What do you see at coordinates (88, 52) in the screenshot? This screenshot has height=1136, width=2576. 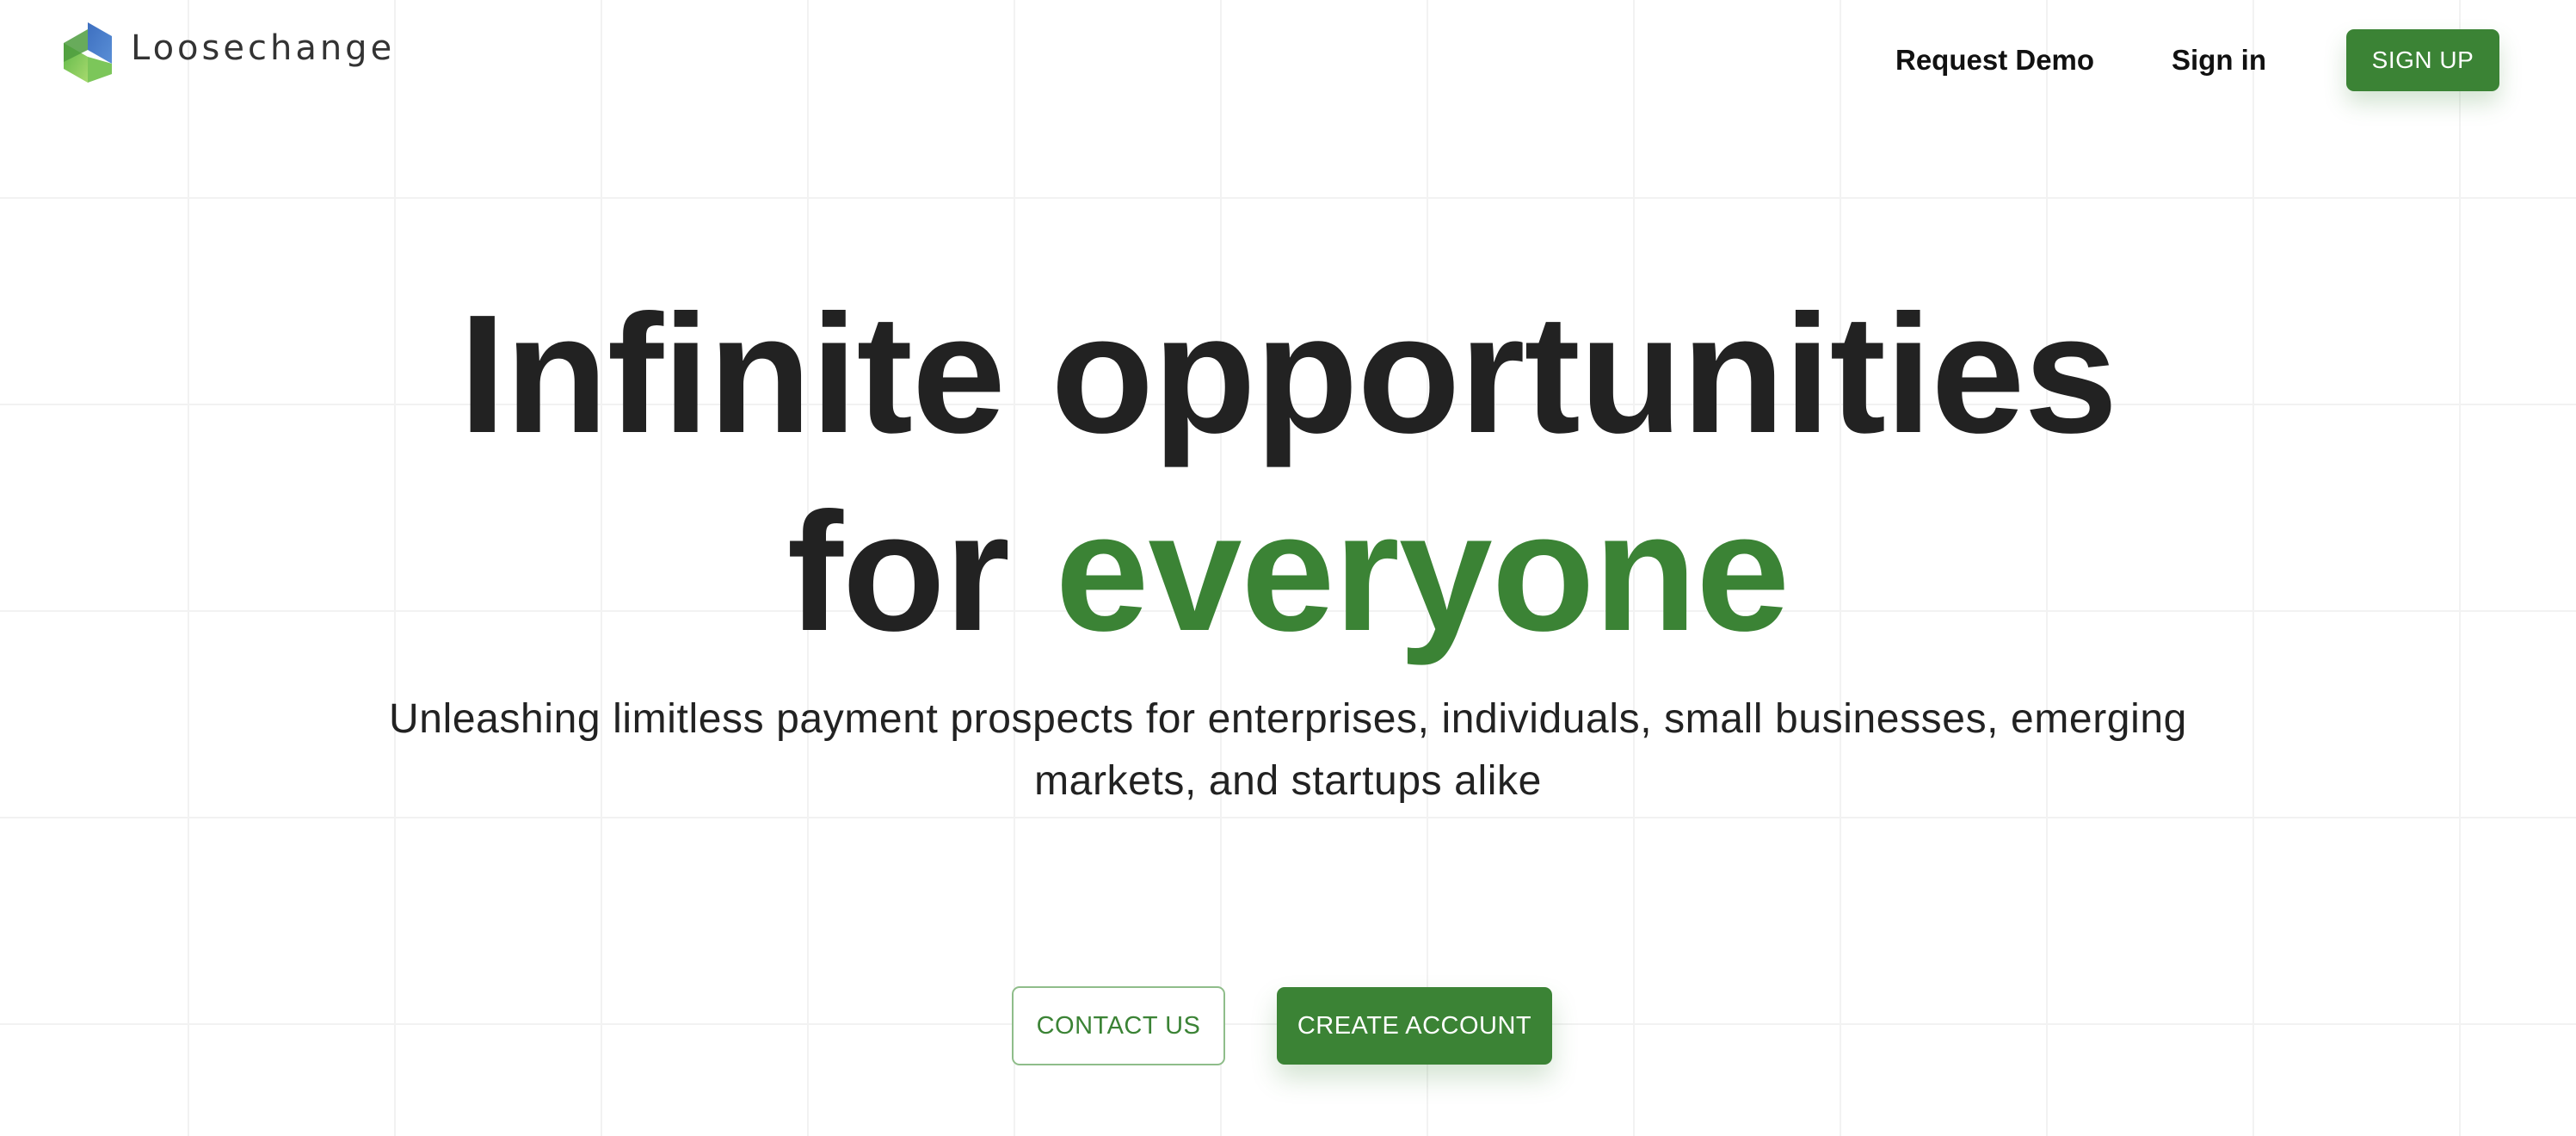 I see `loosechange-logo-icon` at bounding box center [88, 52].